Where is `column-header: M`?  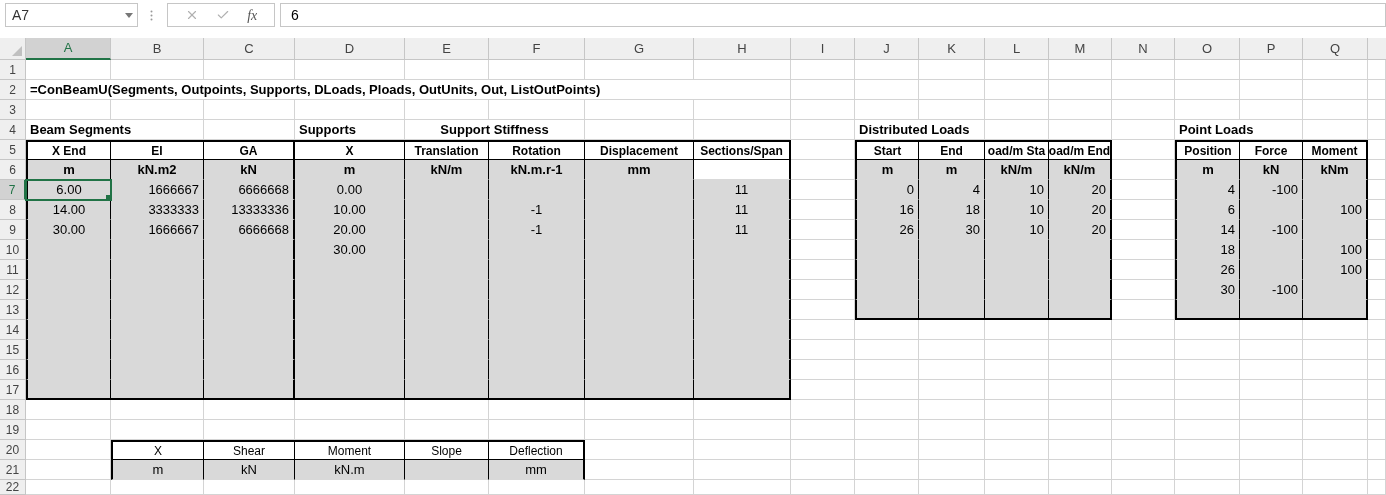 column-header: M is located at coordinates (1080, 49).